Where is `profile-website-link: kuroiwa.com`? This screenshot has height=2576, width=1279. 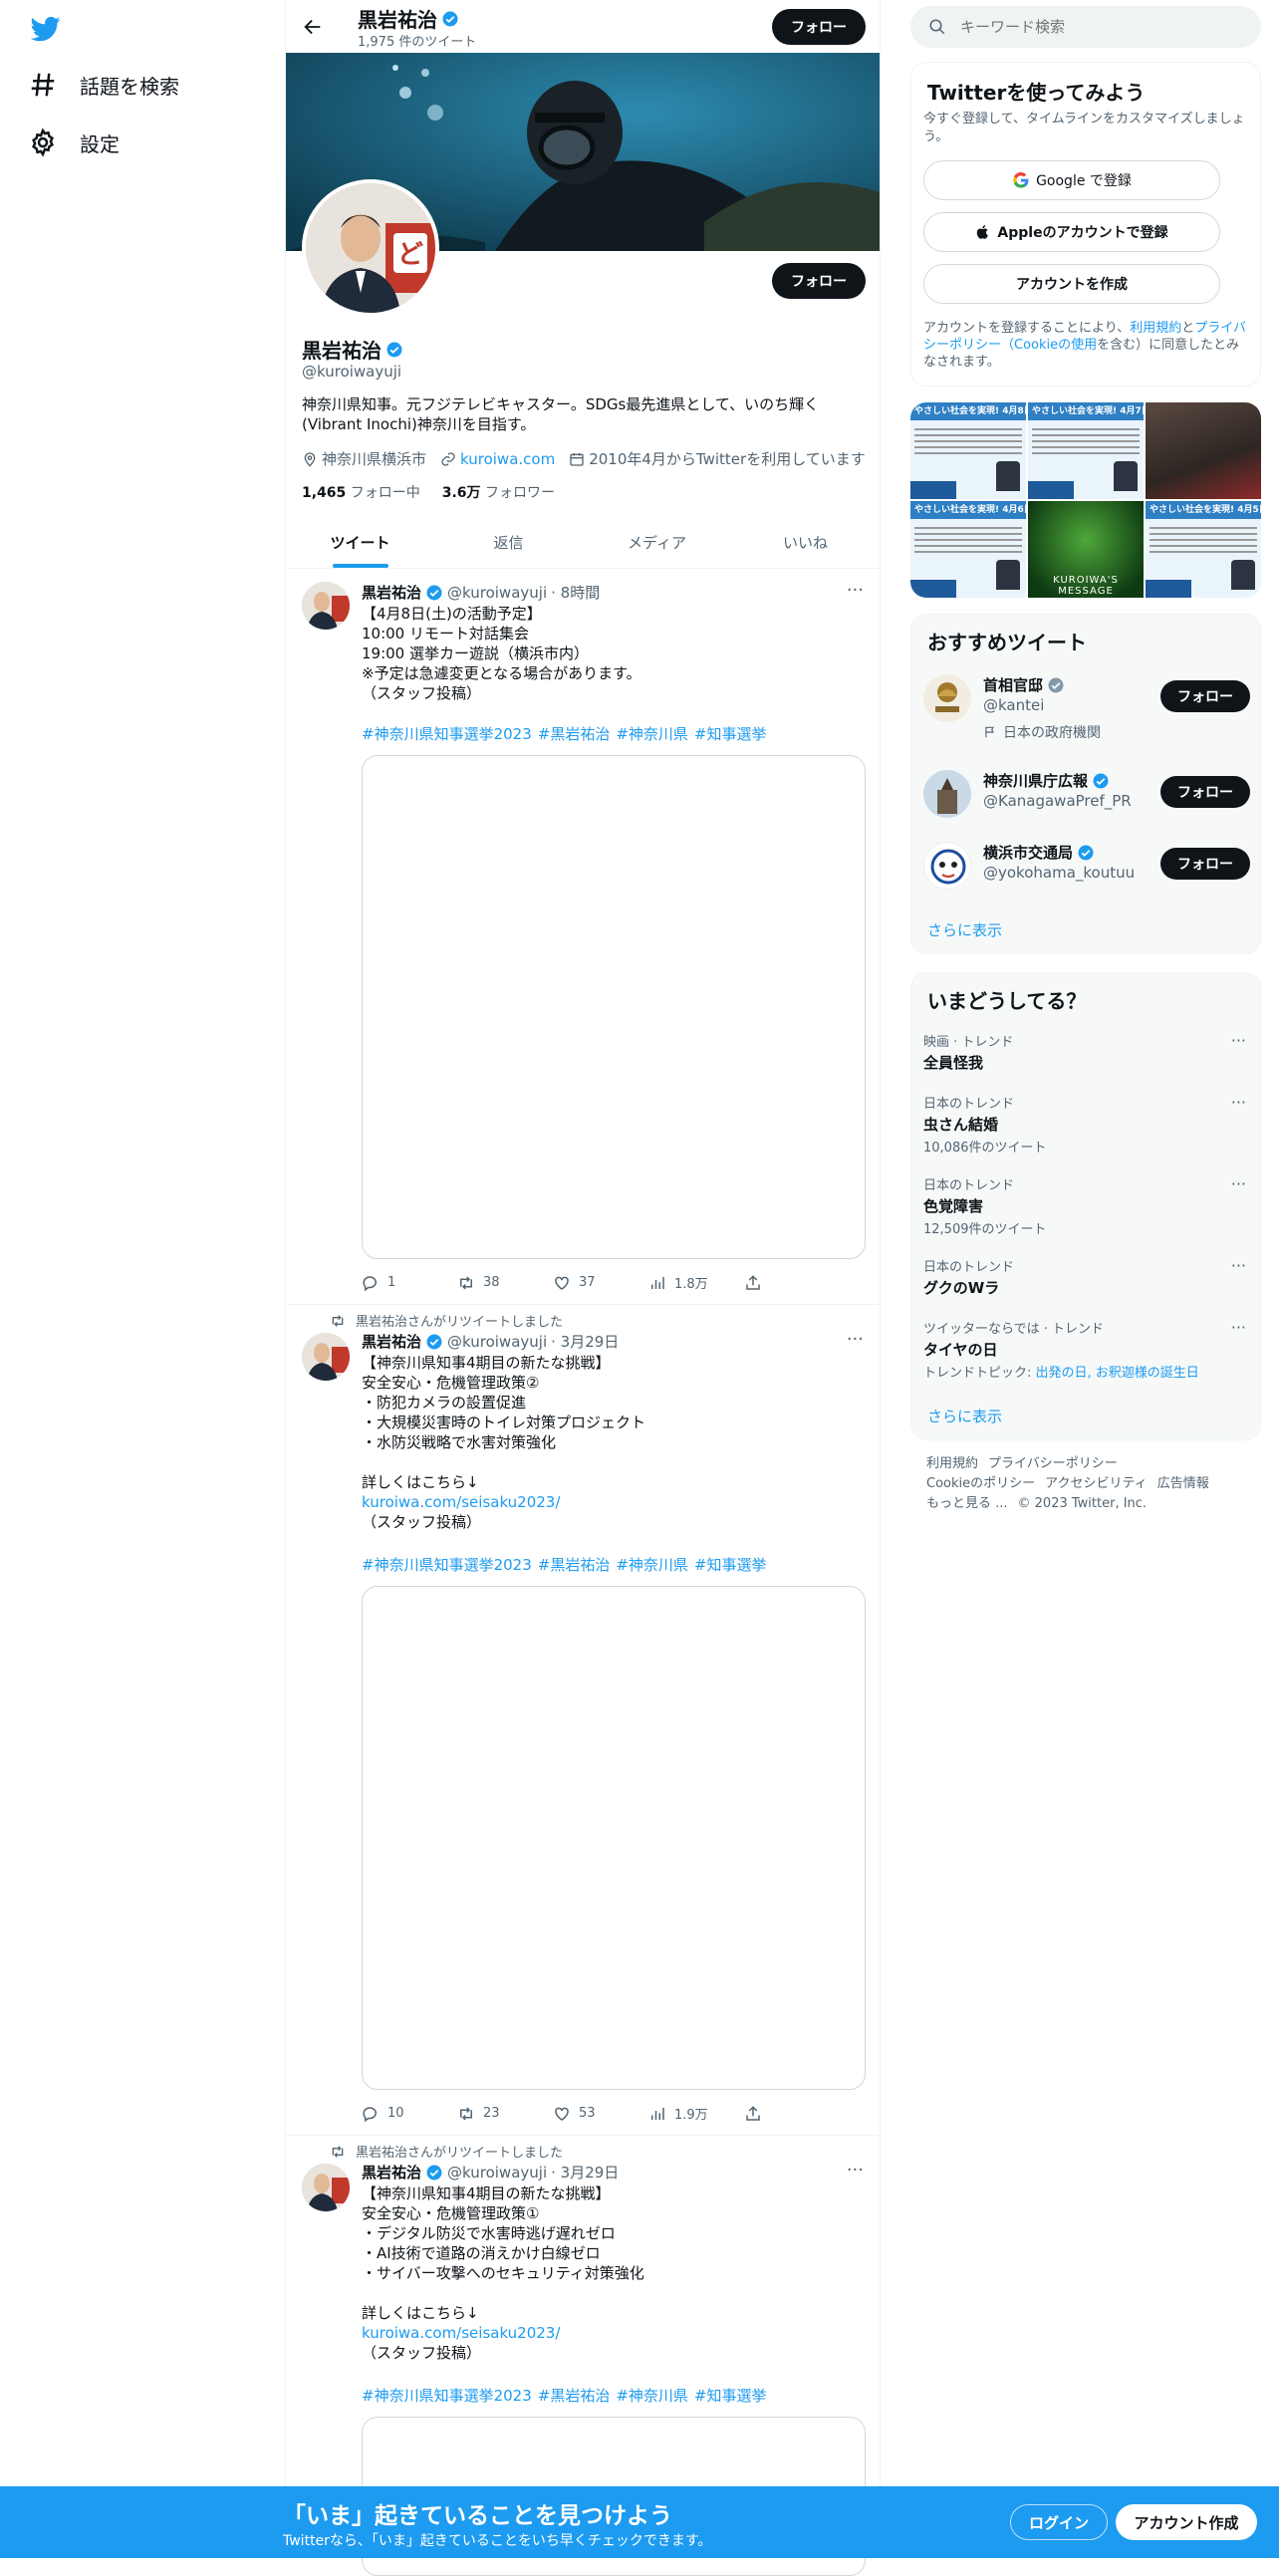 profile-website-link: kuroiwa.com is located at coordinates (508, 459).